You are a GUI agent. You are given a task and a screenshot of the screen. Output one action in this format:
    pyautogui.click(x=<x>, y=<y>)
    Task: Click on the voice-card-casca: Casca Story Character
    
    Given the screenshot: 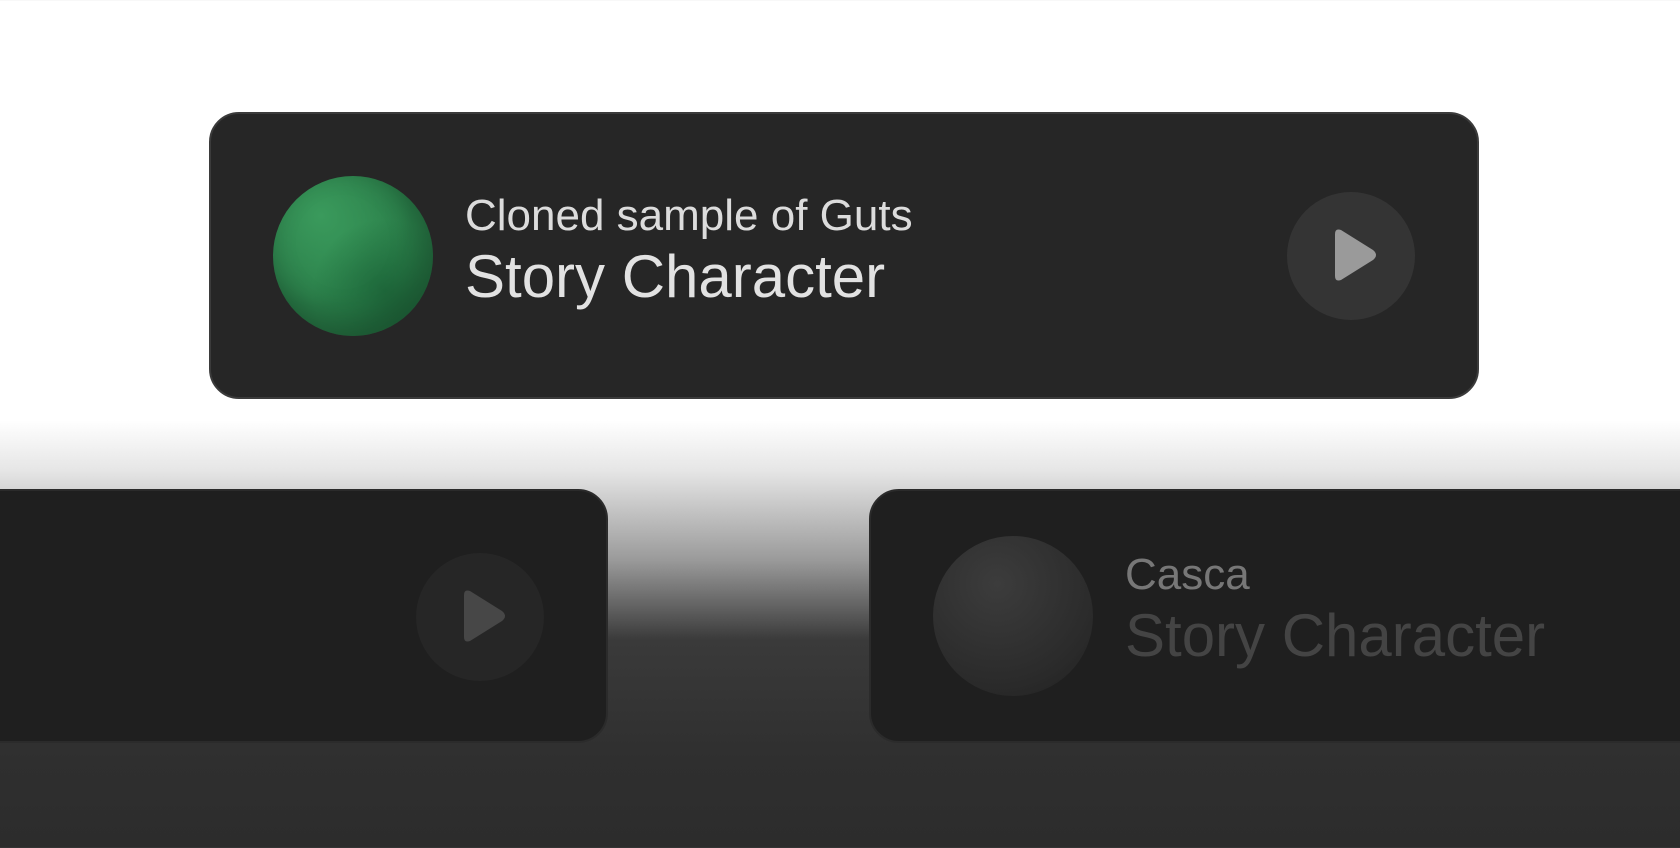 What is the action you would take?
    pyautogui.click(x=1274, y=616)
    